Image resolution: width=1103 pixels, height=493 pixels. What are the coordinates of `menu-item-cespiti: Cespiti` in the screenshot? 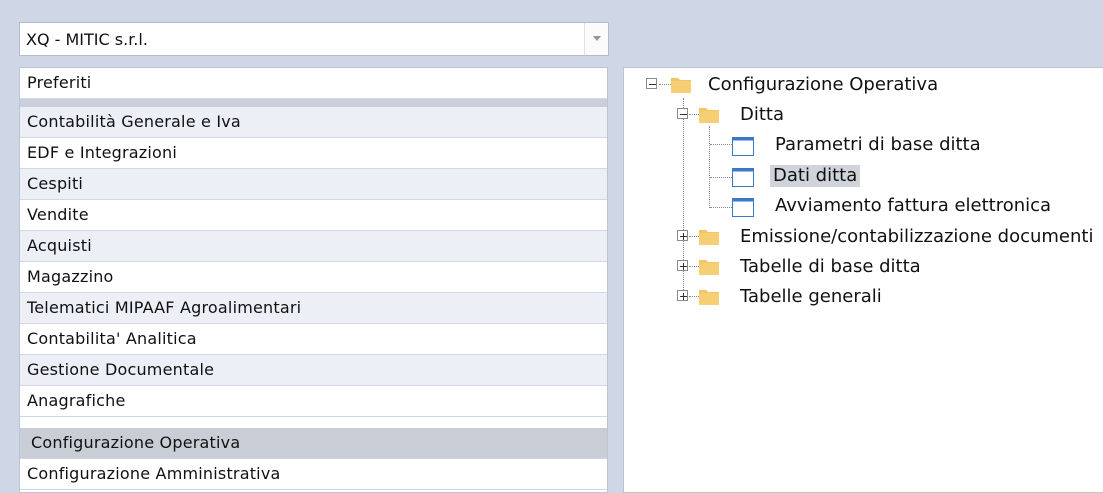 It's located at (313, 184).